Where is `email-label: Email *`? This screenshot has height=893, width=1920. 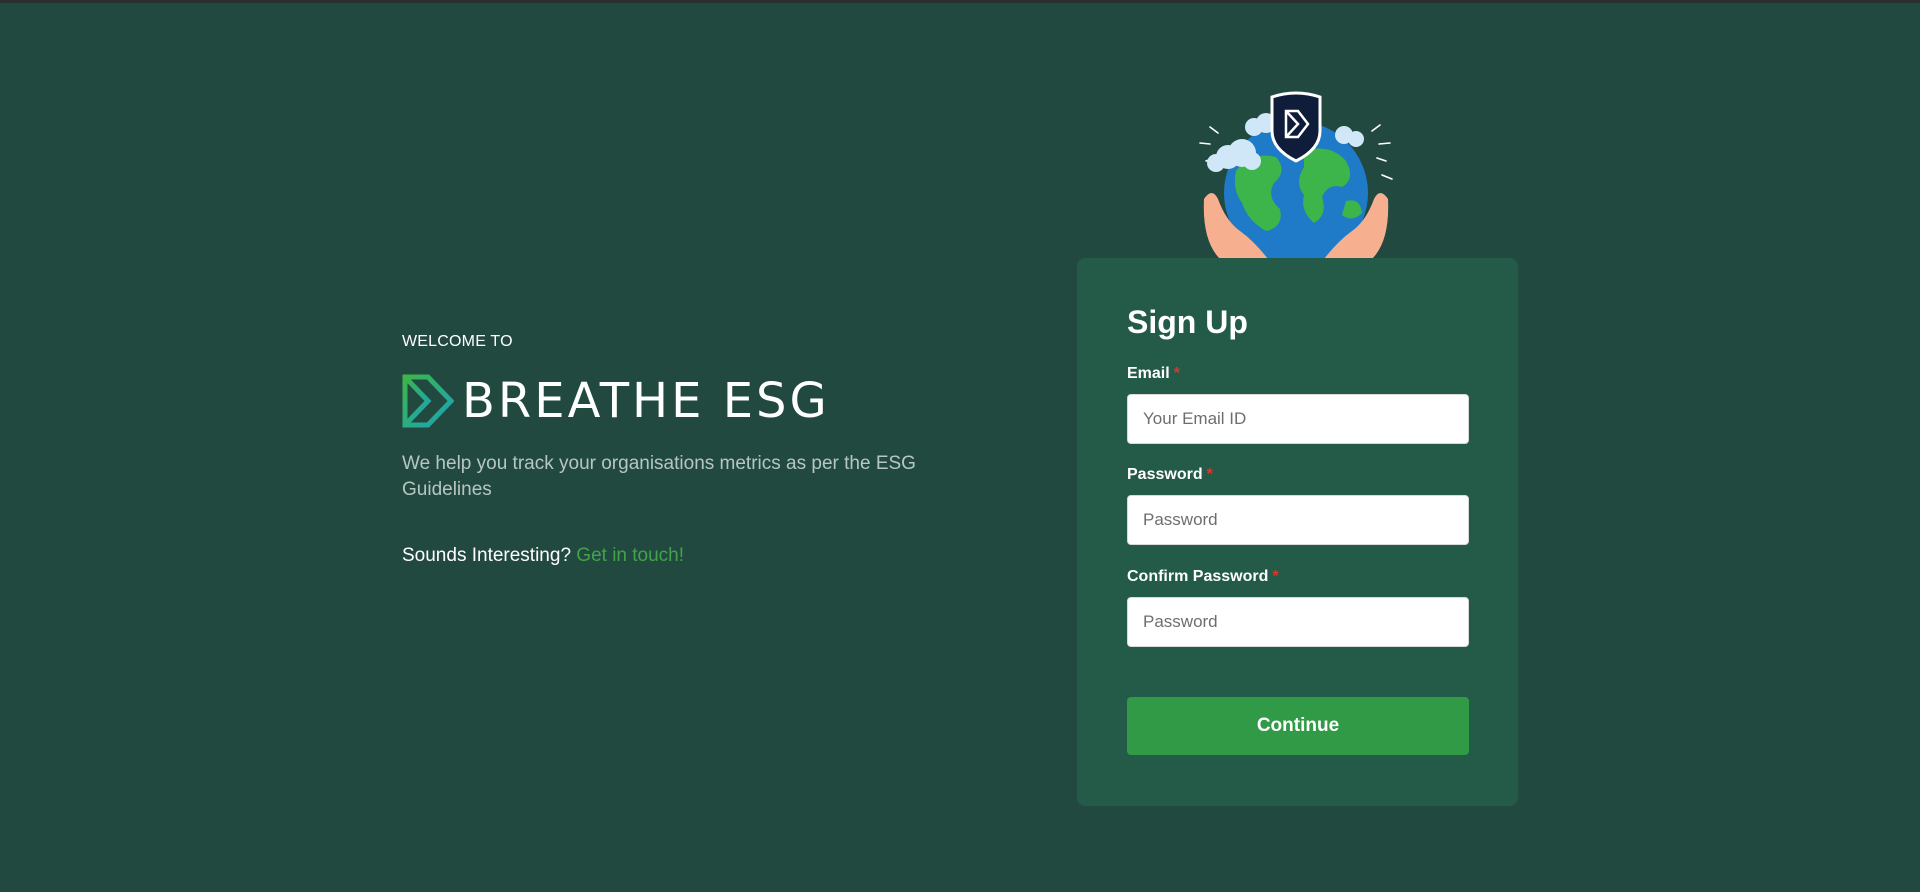 email-label: Email * is located at coordinates (1153, 374).